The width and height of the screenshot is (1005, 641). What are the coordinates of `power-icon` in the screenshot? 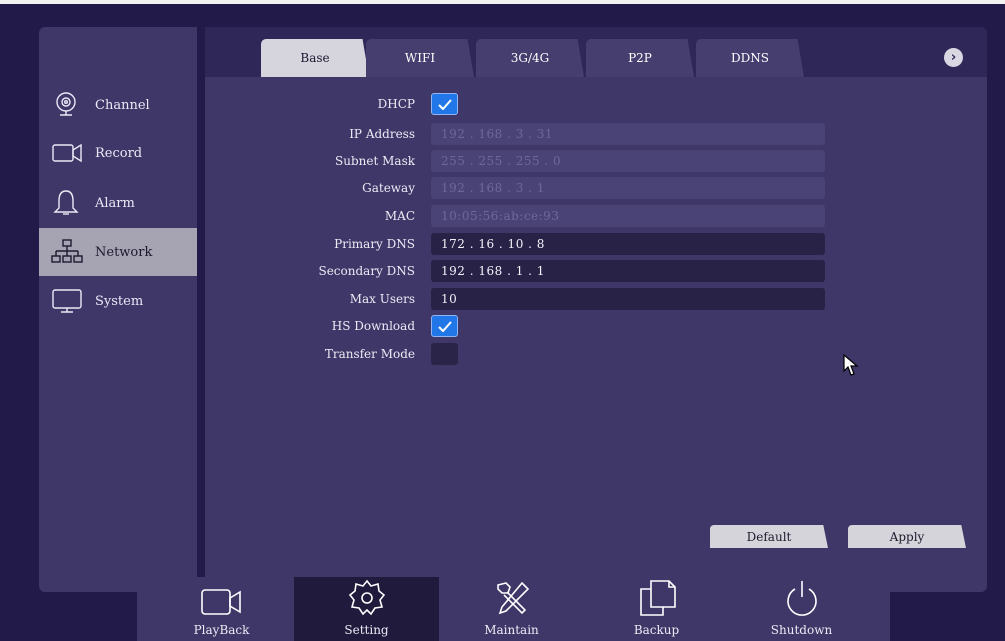 It's located at (802, 597).